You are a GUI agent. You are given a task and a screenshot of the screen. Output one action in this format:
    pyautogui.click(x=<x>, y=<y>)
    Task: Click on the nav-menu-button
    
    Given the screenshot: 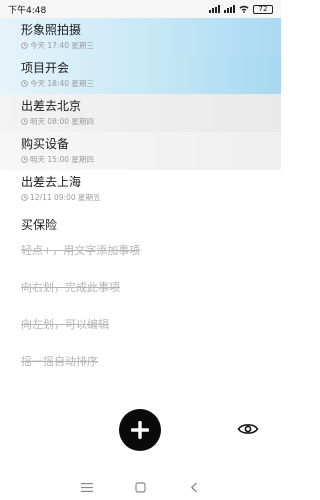 What is the action you would take?
    pyautogui.click(x=87, y=487)
    